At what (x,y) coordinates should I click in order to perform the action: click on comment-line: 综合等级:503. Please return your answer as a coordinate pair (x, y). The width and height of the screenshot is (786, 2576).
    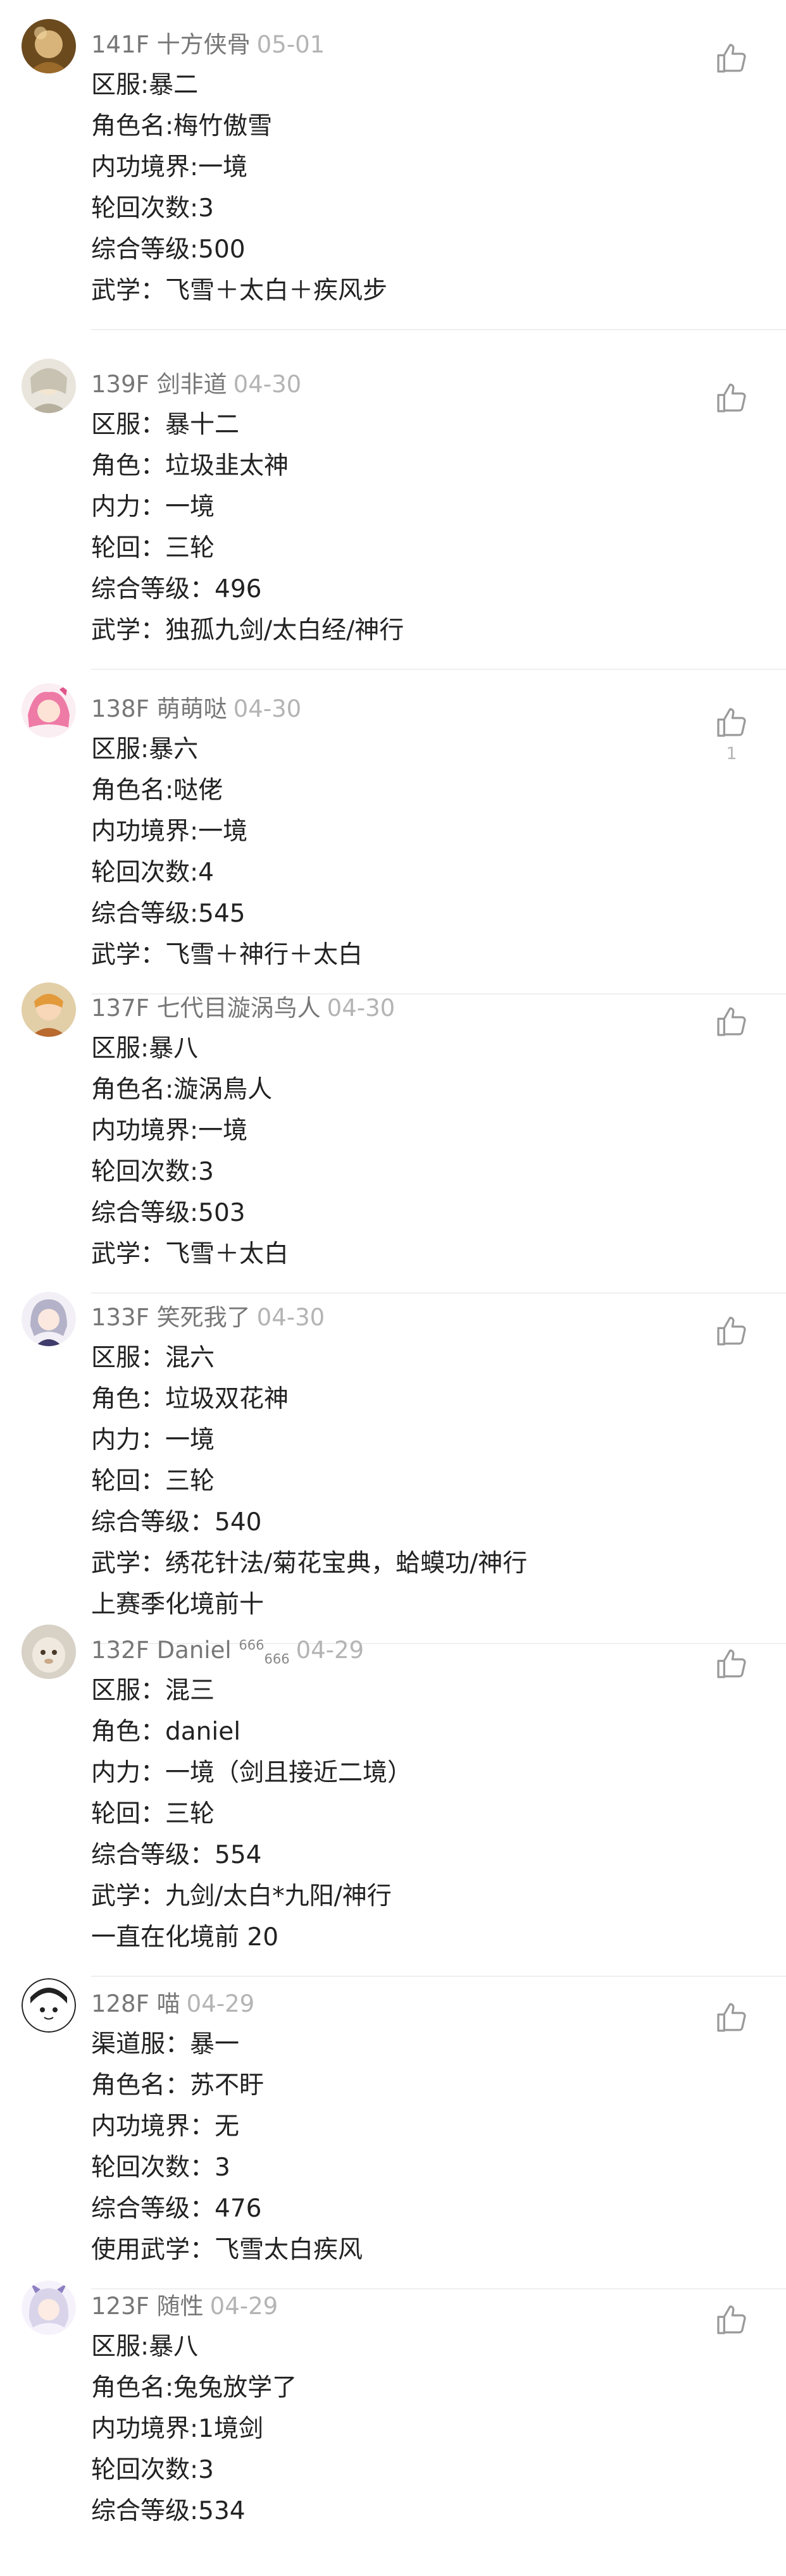
    Looking at the image, I should click on (169, 1213).